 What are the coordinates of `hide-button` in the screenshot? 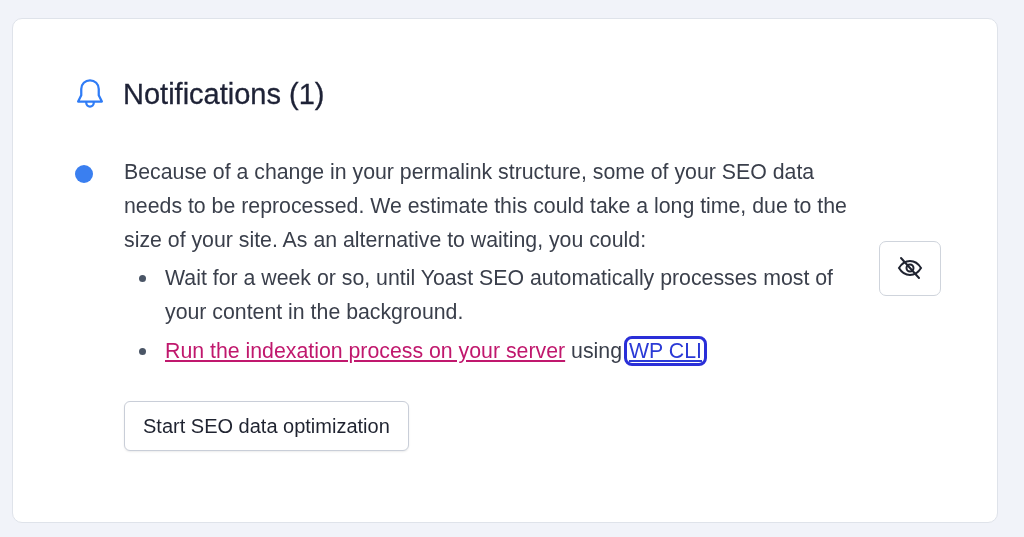 It's located at (910, 268).